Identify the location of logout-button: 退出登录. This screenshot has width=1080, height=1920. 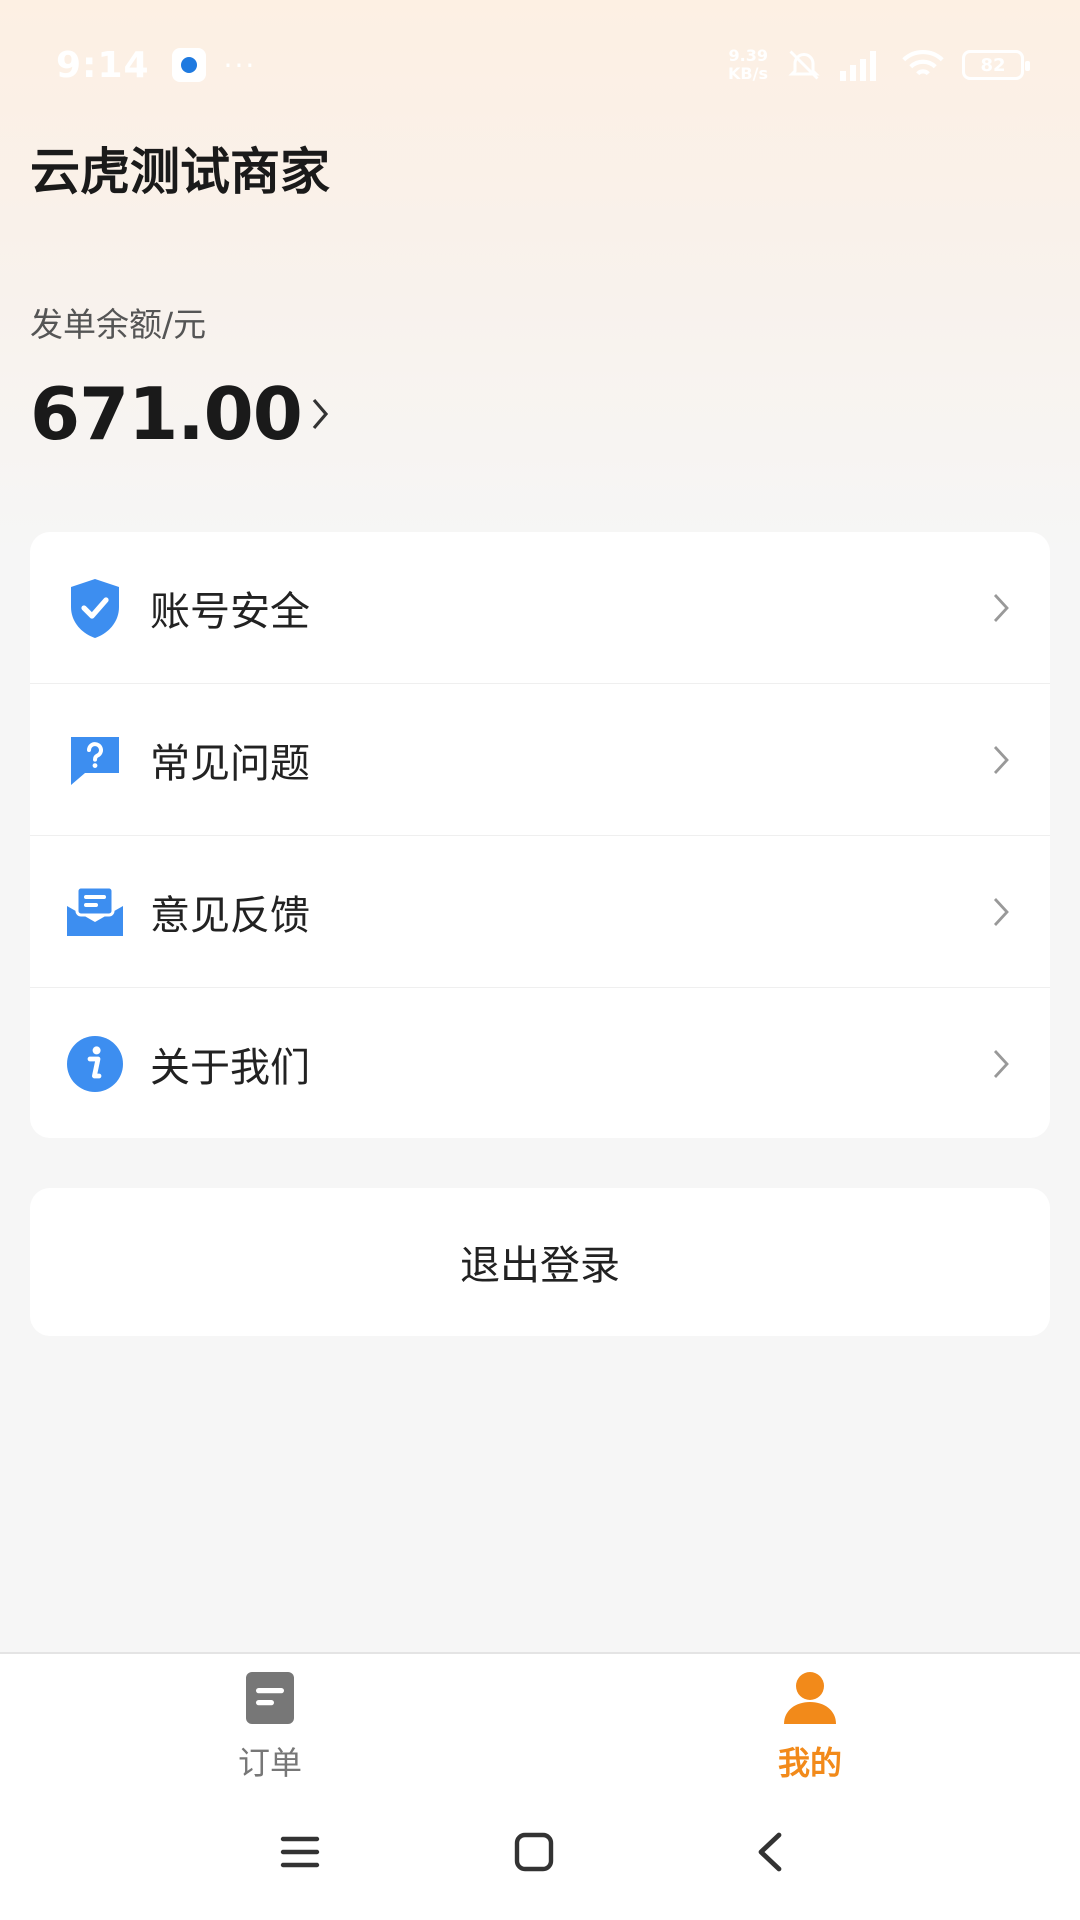
(540, 1262).